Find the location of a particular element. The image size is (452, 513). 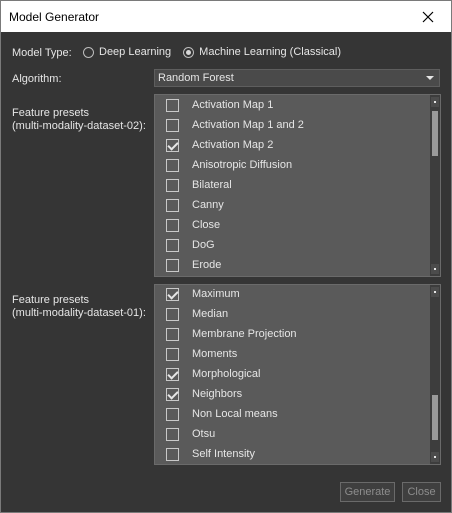

list-item: Moments is located at coordinates (292, 354).